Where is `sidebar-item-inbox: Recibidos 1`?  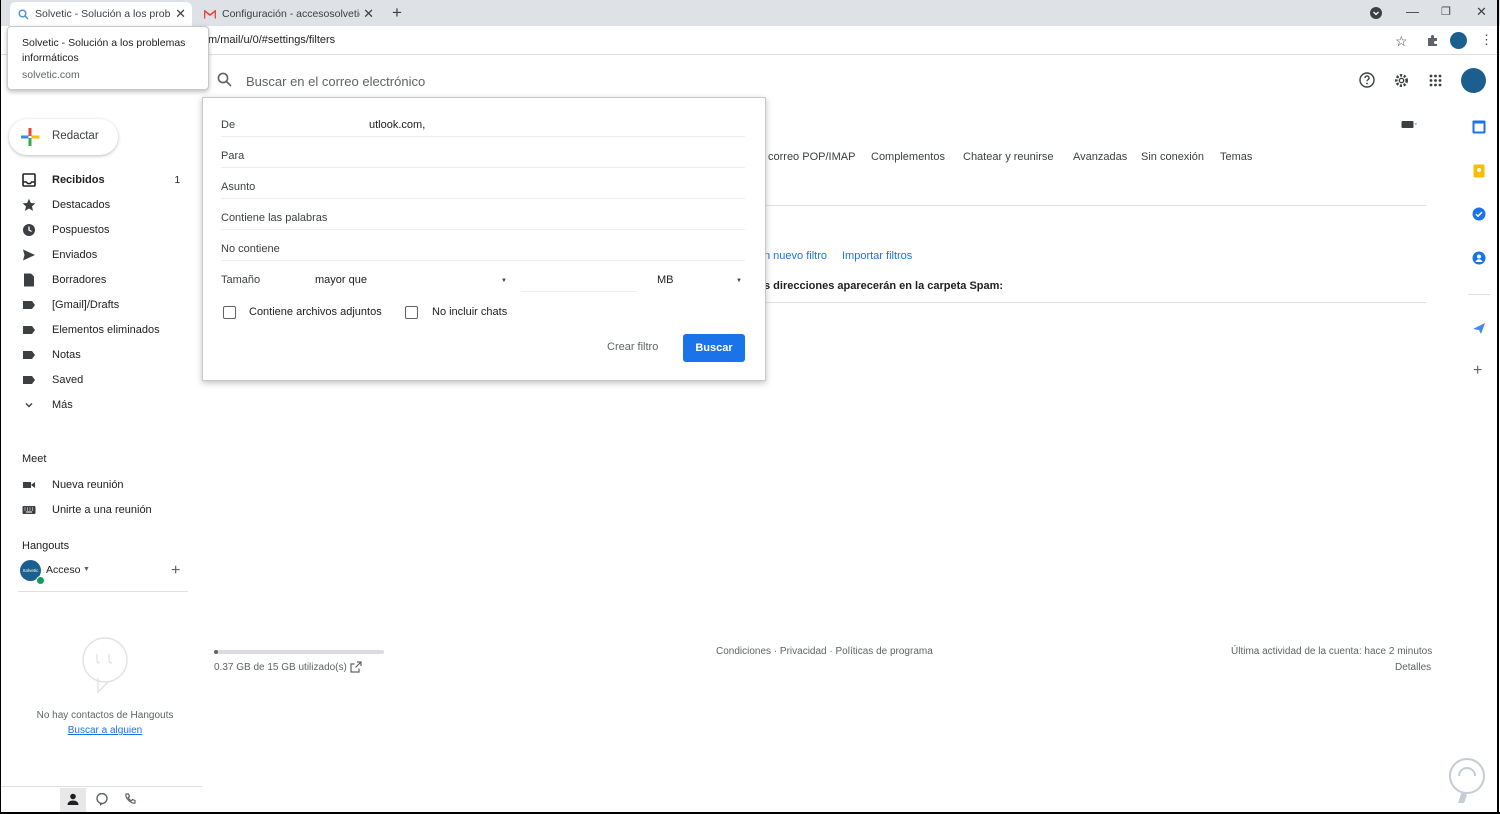 sidebar-item-inbox: Recibidos 1 is located at coordinates (107, 180).